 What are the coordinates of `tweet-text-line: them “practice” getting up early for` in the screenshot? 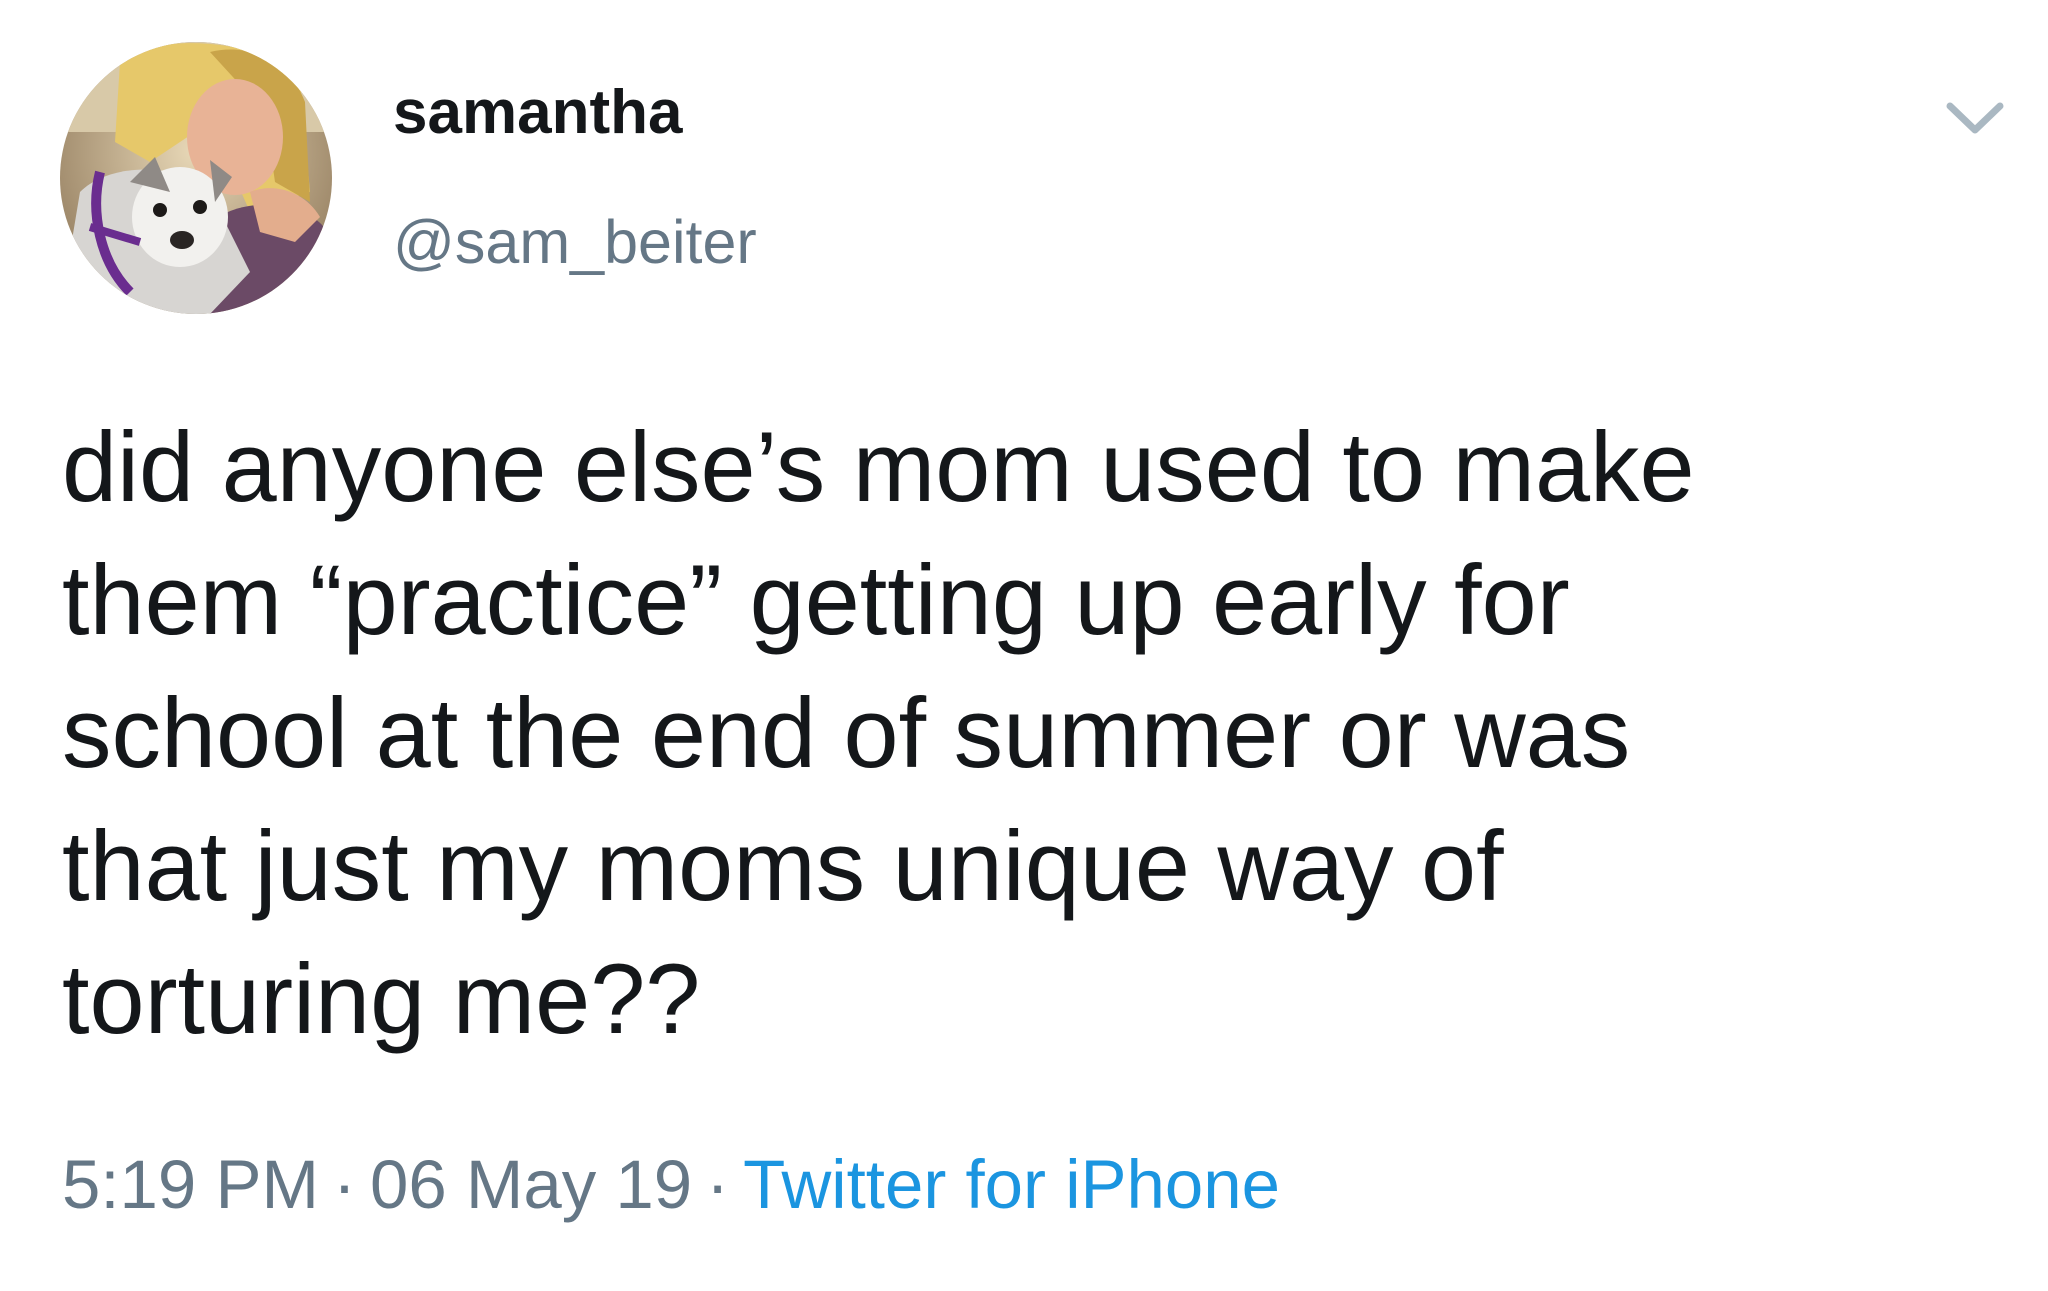 It's located at (816, 599).